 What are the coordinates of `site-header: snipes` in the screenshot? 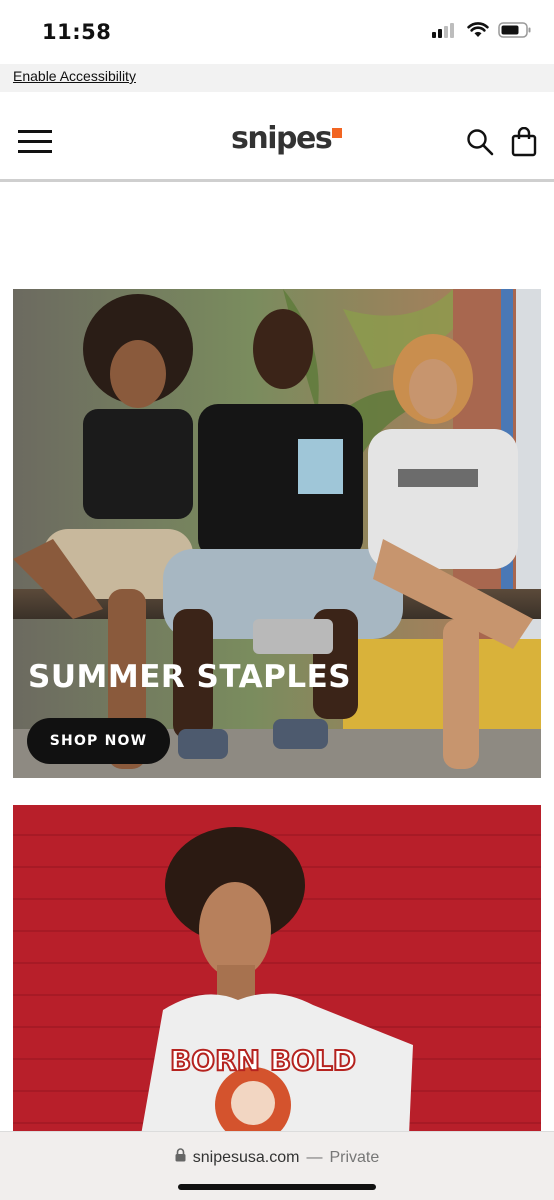 It's located at (277, 137).